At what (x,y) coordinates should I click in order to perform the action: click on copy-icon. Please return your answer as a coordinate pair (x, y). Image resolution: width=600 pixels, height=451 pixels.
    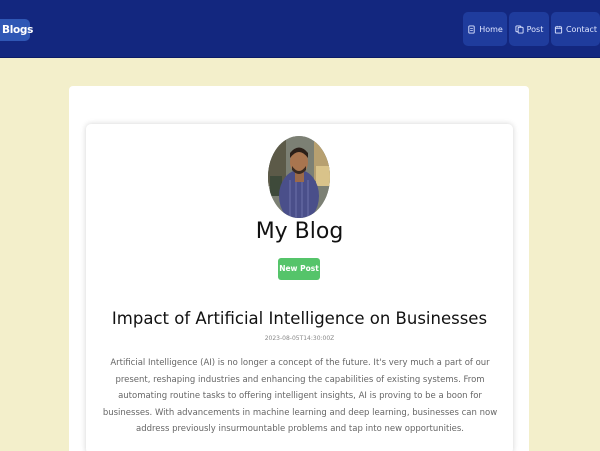
    Looking at the image, I should click on (519, 29).